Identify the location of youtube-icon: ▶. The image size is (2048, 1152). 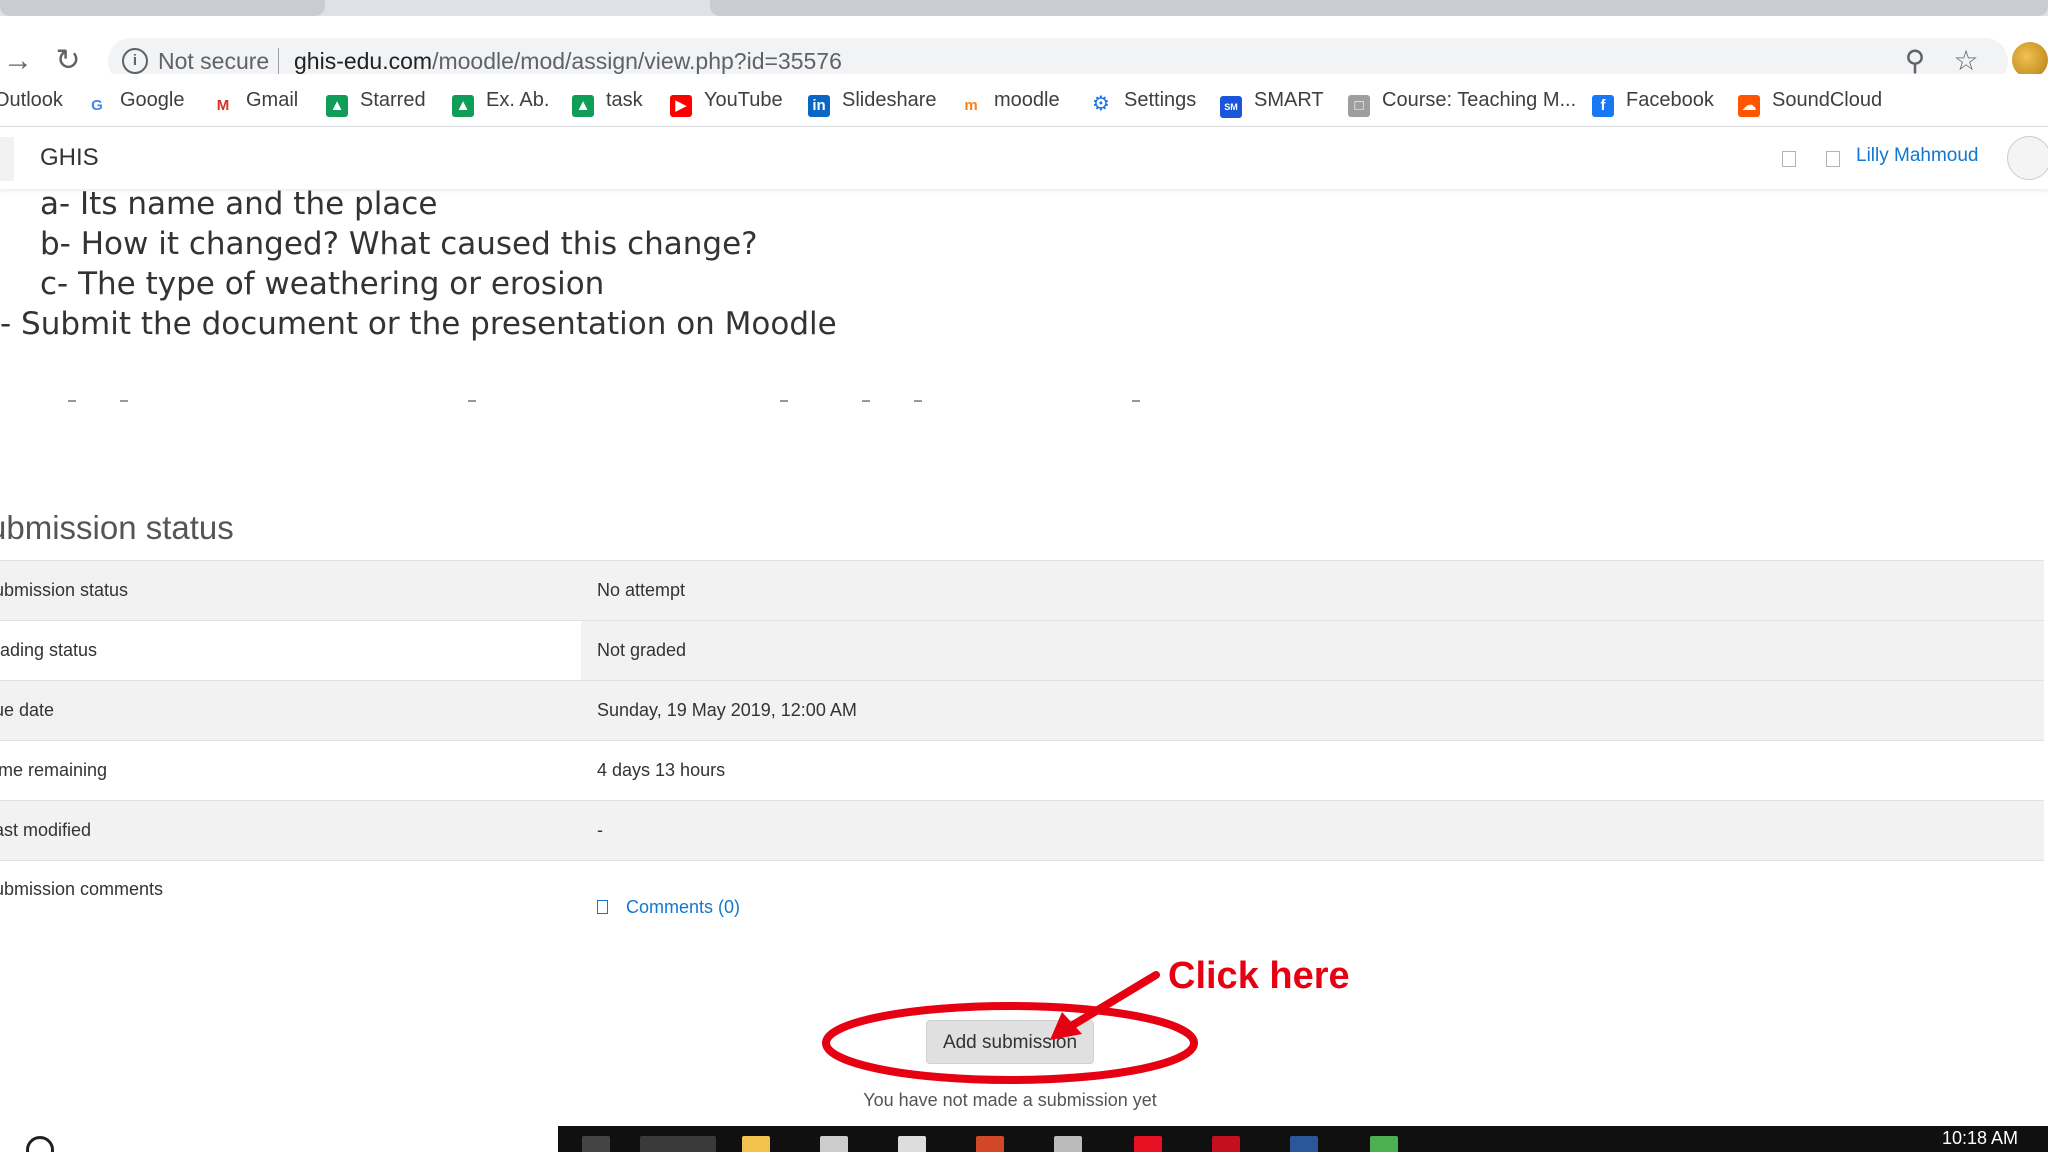
(681, 106).